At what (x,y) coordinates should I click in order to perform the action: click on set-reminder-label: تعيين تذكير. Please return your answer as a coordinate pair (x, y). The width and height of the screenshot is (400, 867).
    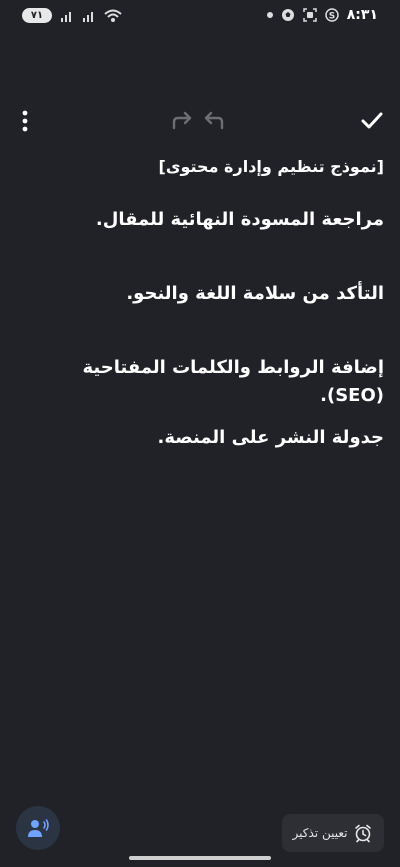
    Looking at the image, I should click on (320, 833).